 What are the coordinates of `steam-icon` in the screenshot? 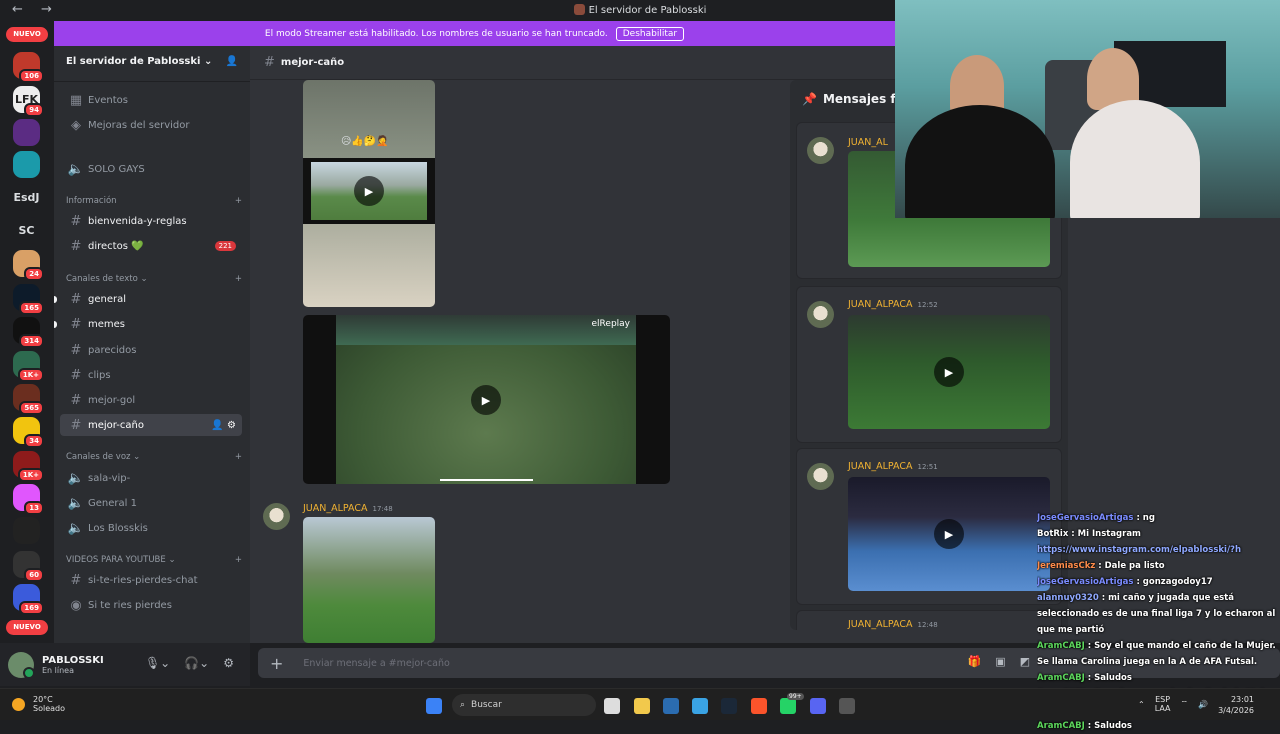 It's located at (729, 706).